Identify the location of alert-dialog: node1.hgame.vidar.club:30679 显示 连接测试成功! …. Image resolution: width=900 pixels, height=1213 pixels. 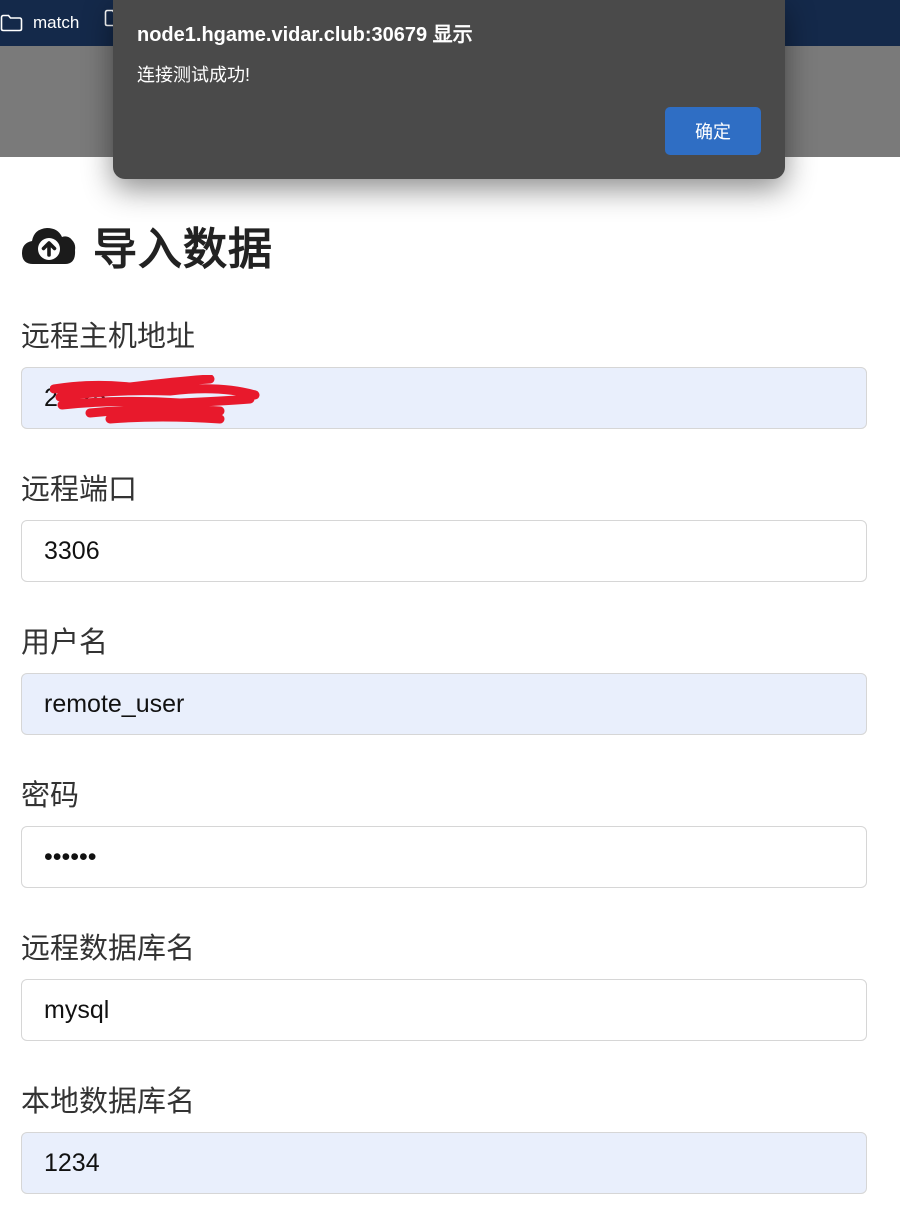
(449, 89).